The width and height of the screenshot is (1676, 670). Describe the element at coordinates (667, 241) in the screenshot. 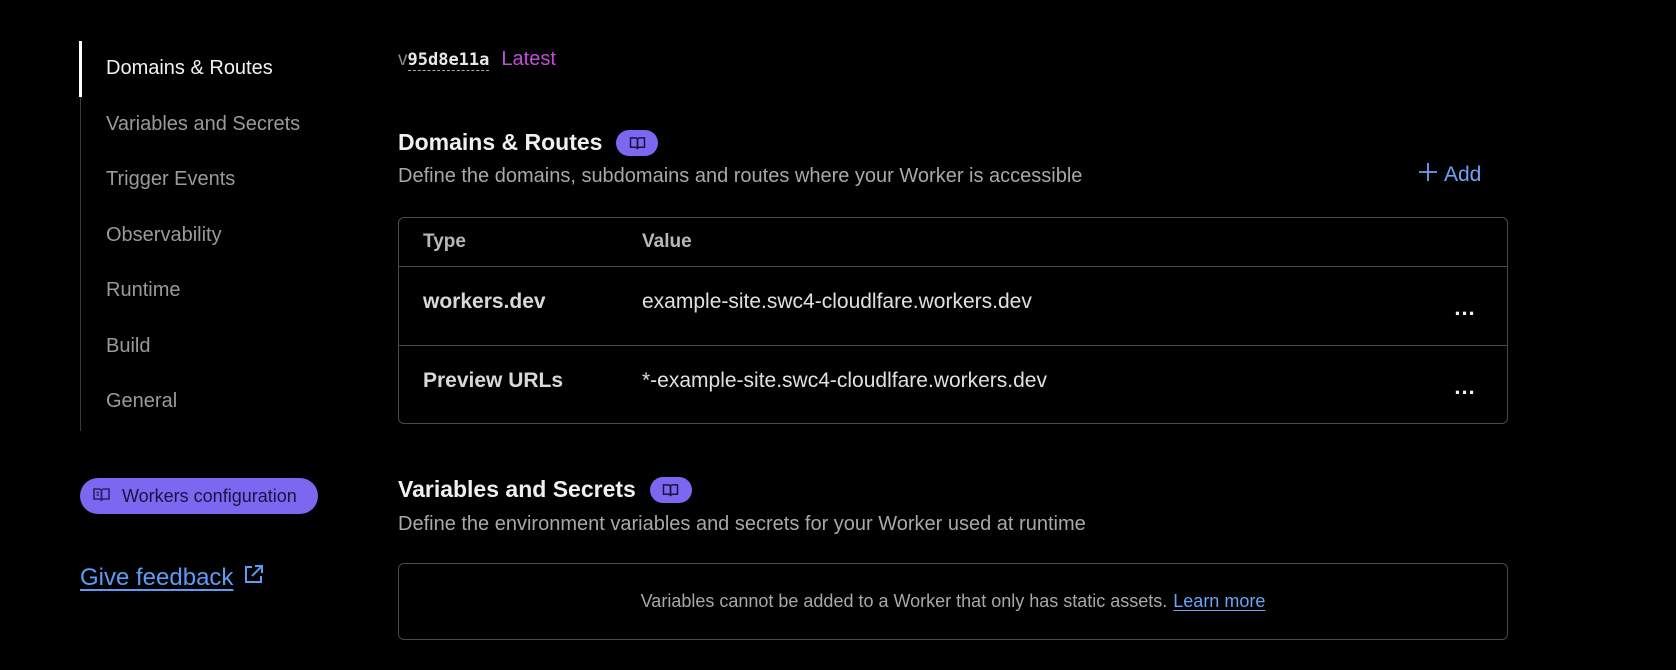

I see `column-header-value: Value` at that location.